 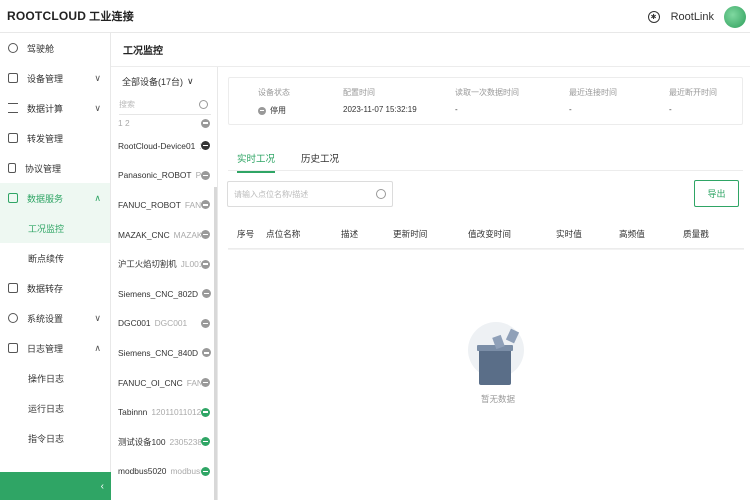 What do you see at coordinates (278, 110) in the screenshot?
I see `status-value-text: 停用` at bounding box center [278, 110].